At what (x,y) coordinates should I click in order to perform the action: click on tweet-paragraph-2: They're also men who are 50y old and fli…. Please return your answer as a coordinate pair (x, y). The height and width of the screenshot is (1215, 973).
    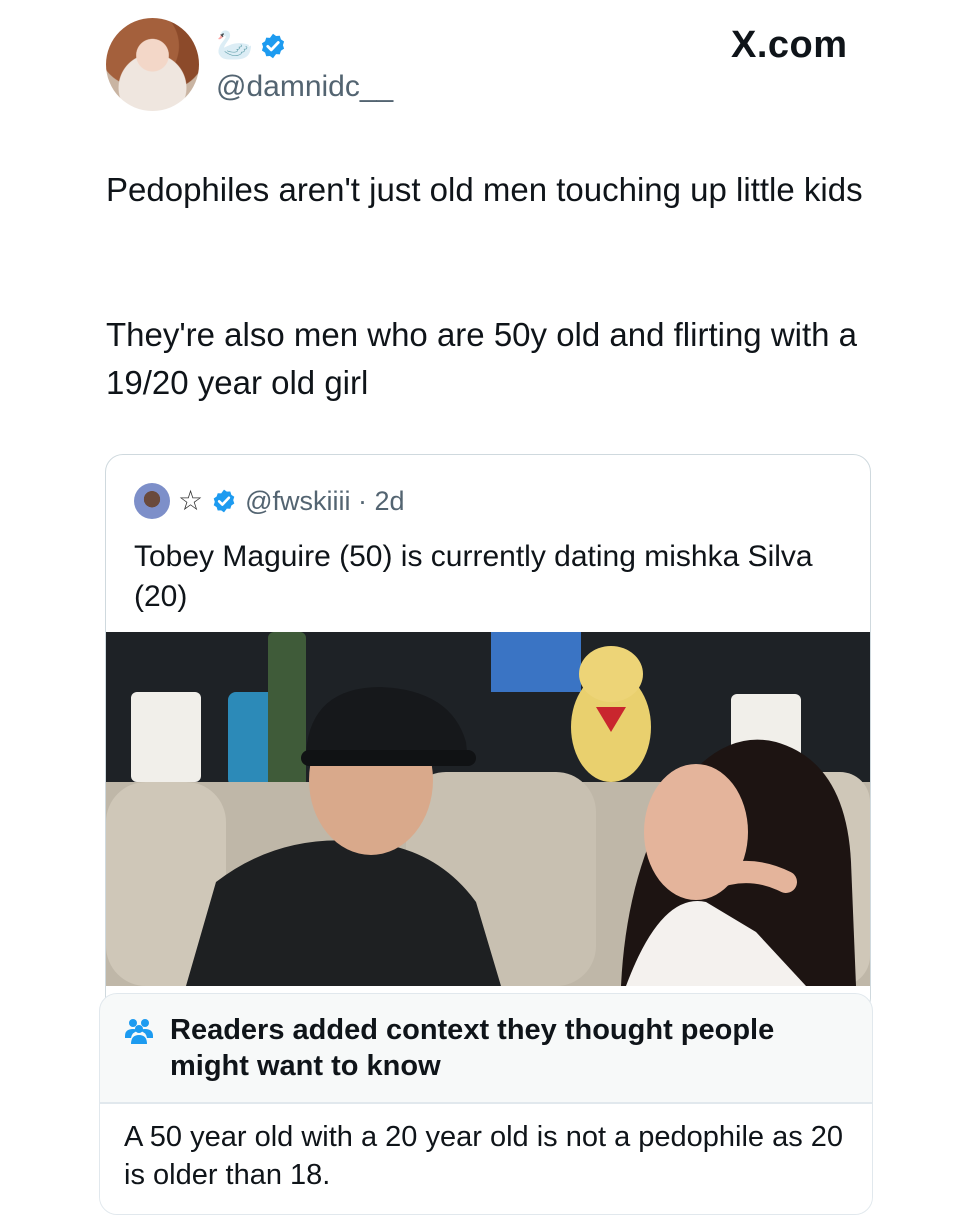
    Looking at the image, I should click on (482, 358).